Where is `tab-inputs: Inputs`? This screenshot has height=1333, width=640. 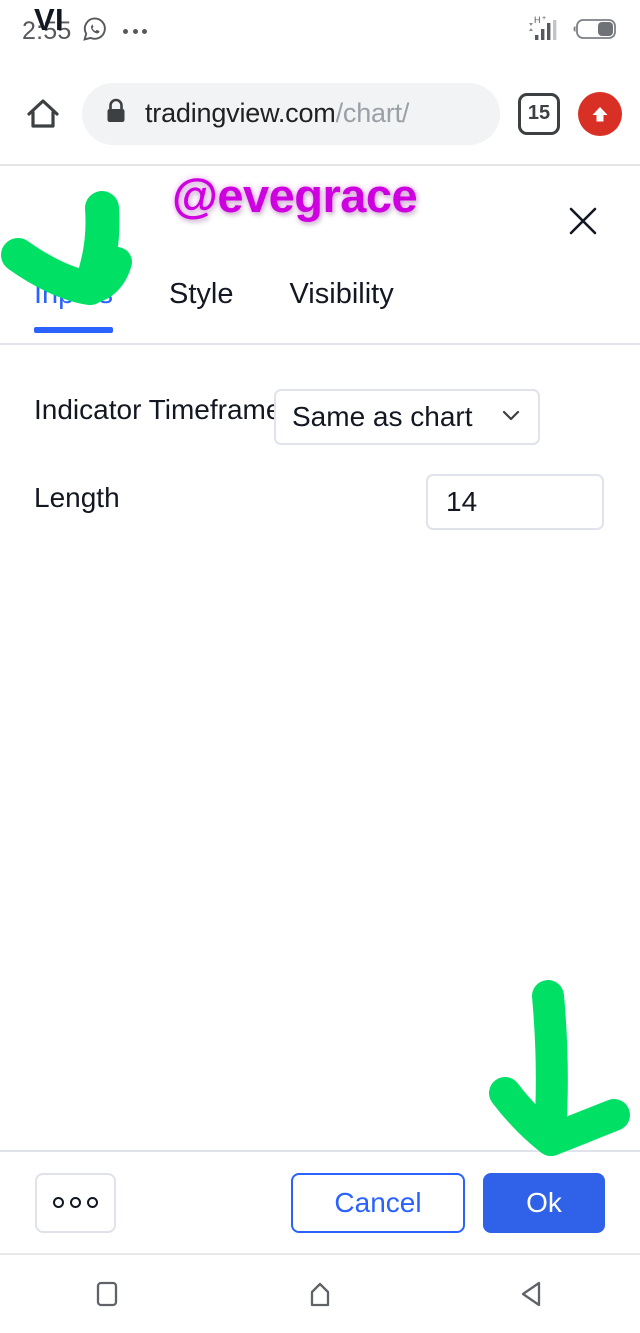 tab-inputs: Inputs is located at coordinates (73, 305).